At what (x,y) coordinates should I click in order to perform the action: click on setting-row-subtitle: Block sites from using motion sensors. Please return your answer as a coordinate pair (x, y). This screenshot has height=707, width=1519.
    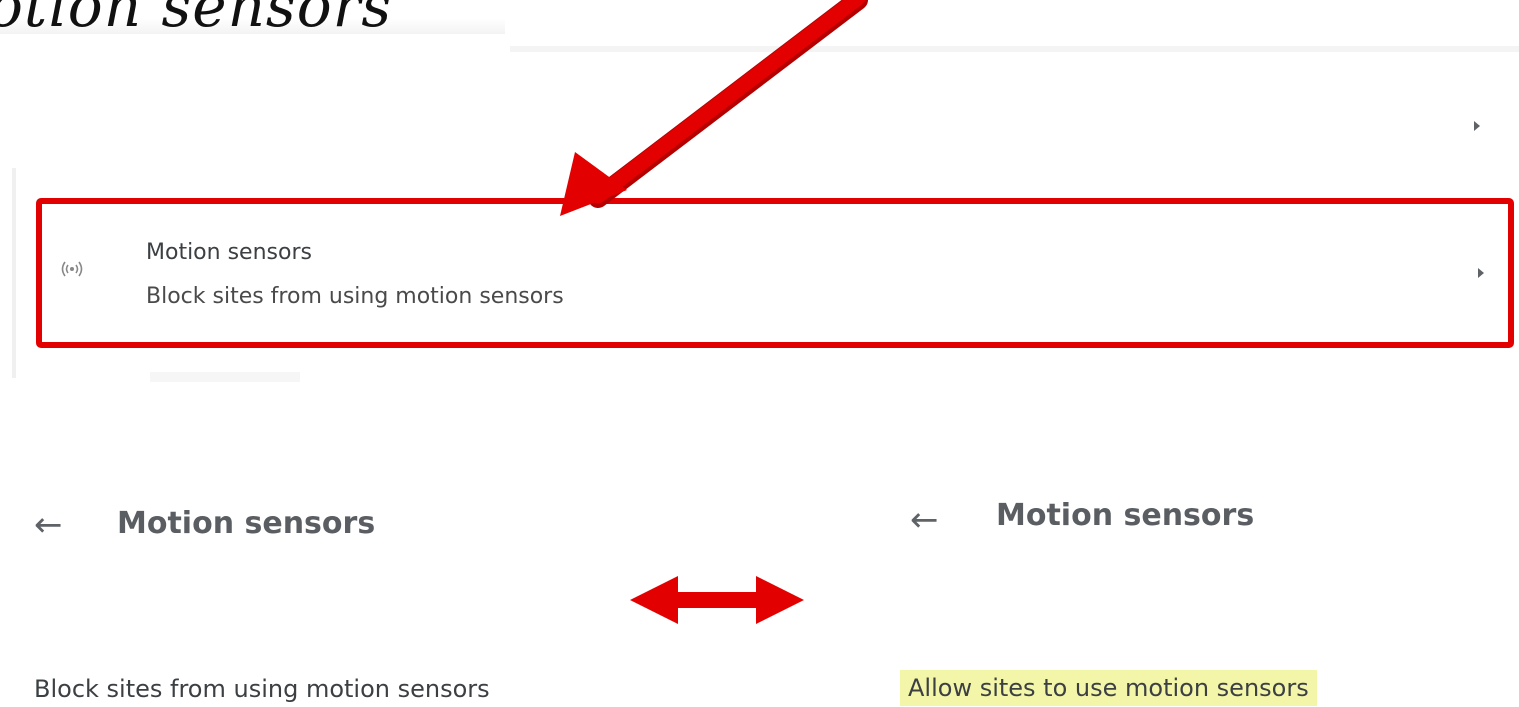
    Looking at the image, I should click on (355, 296).